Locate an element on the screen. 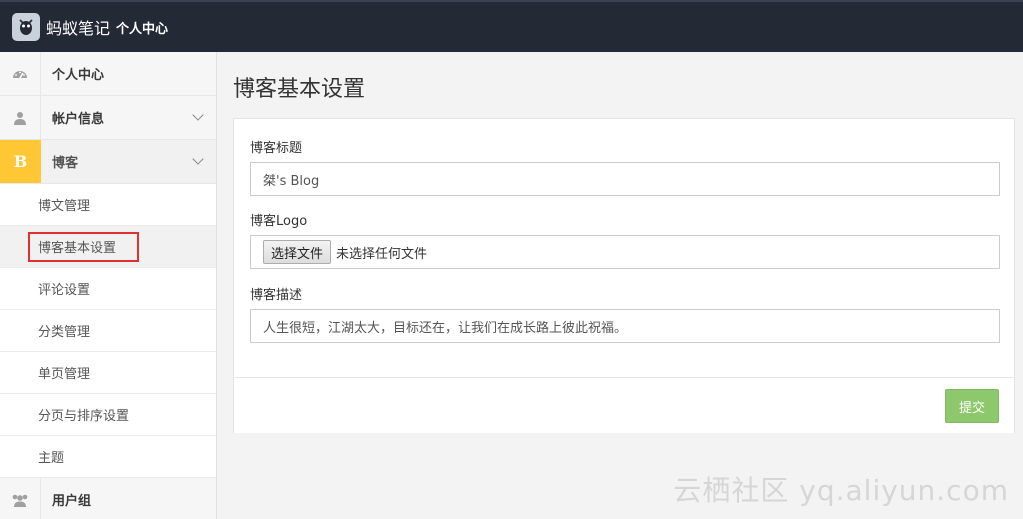 The image size is (1023, 519). brand-name: 蚂蚁笔记 is located at coordinates (78, 27).